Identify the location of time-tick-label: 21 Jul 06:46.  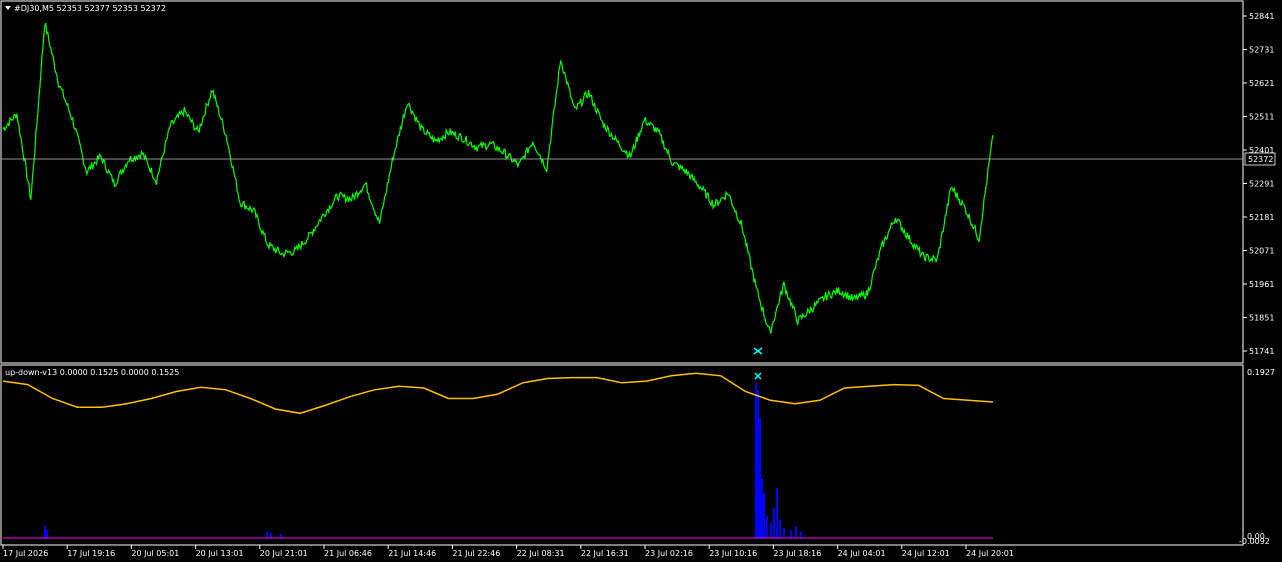
(348, 553).